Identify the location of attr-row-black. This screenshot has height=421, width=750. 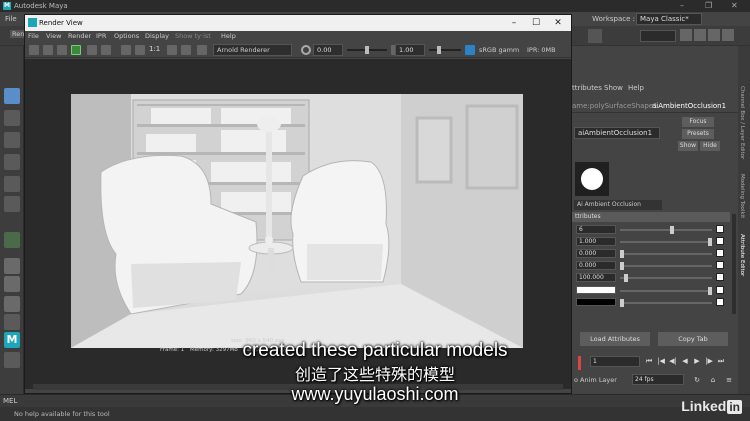
(651, 303).